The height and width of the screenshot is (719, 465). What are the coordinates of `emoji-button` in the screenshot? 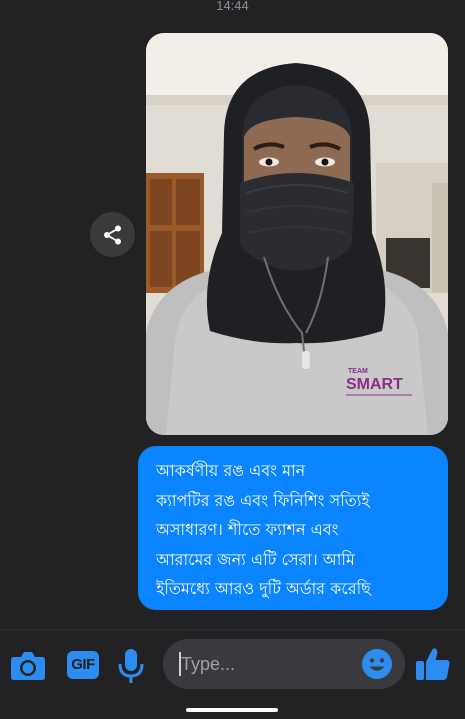 It's located at (377, 664).